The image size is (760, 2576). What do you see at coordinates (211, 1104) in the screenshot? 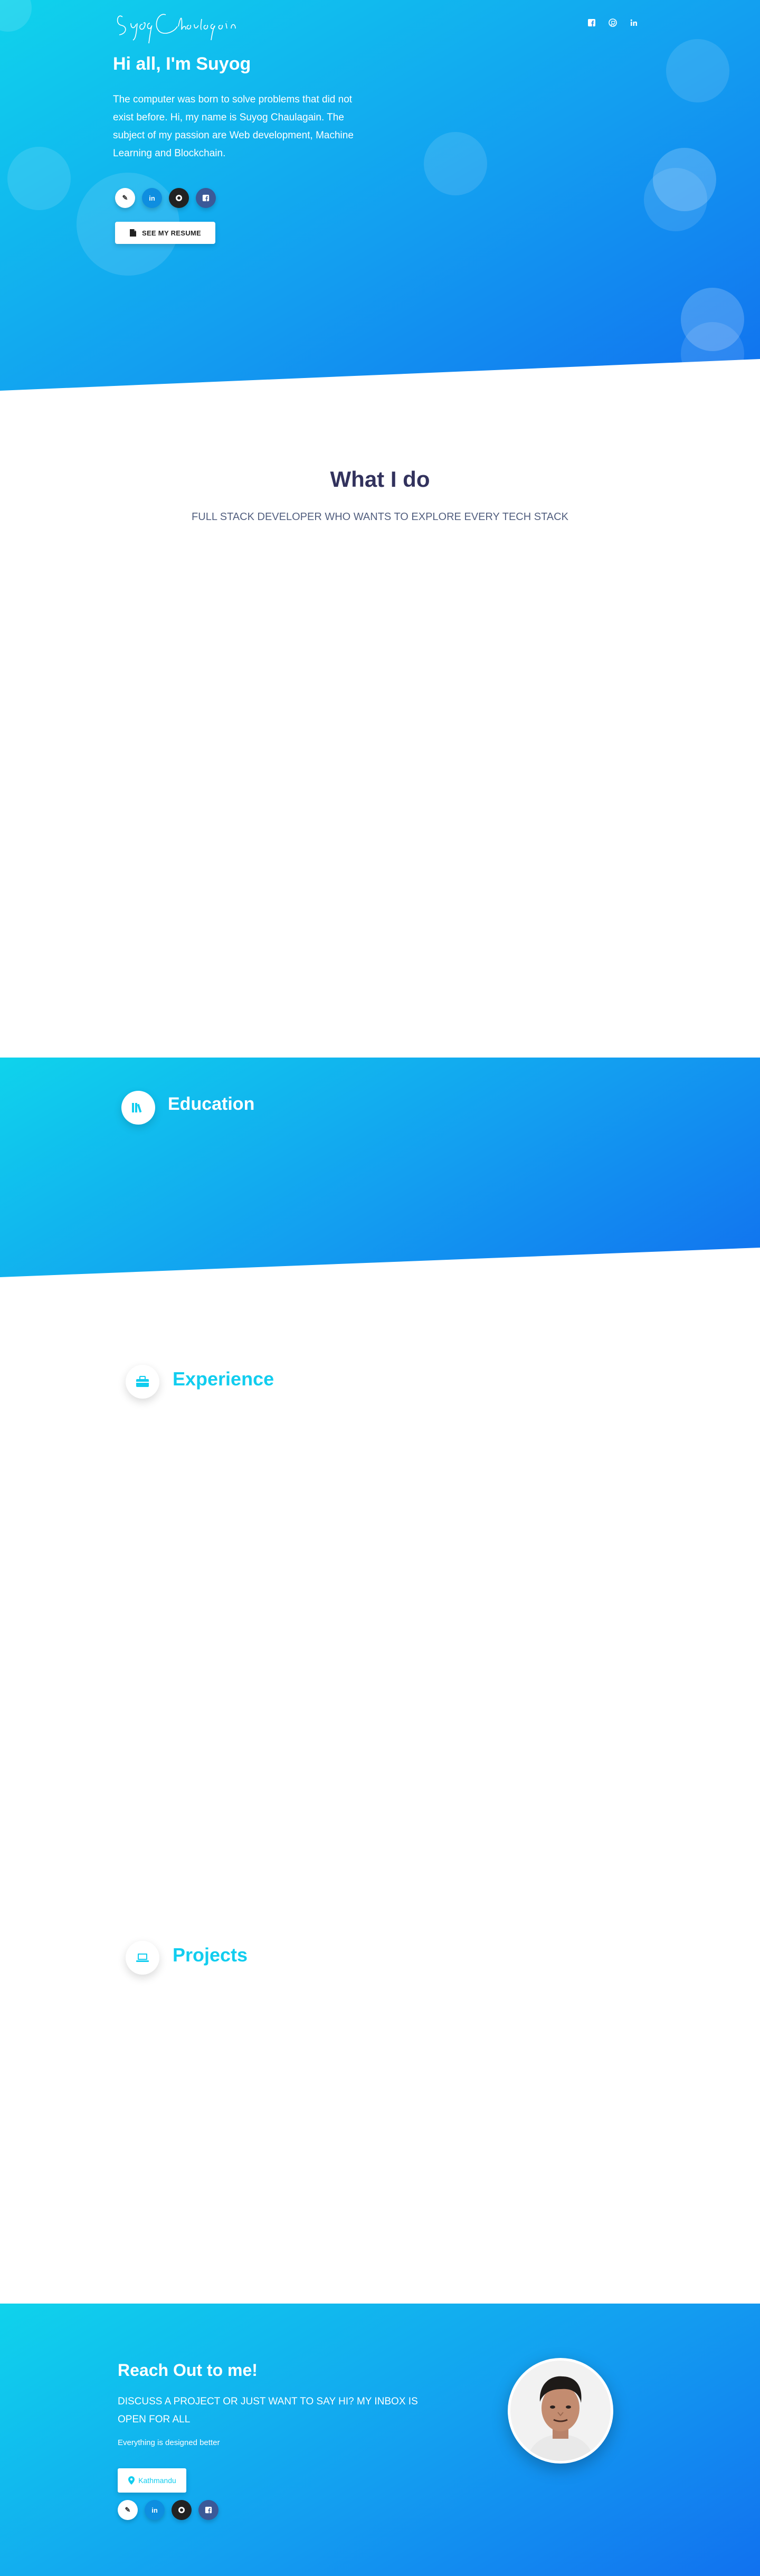
I see `education-title: Education` at bounding box center [211, 1104].